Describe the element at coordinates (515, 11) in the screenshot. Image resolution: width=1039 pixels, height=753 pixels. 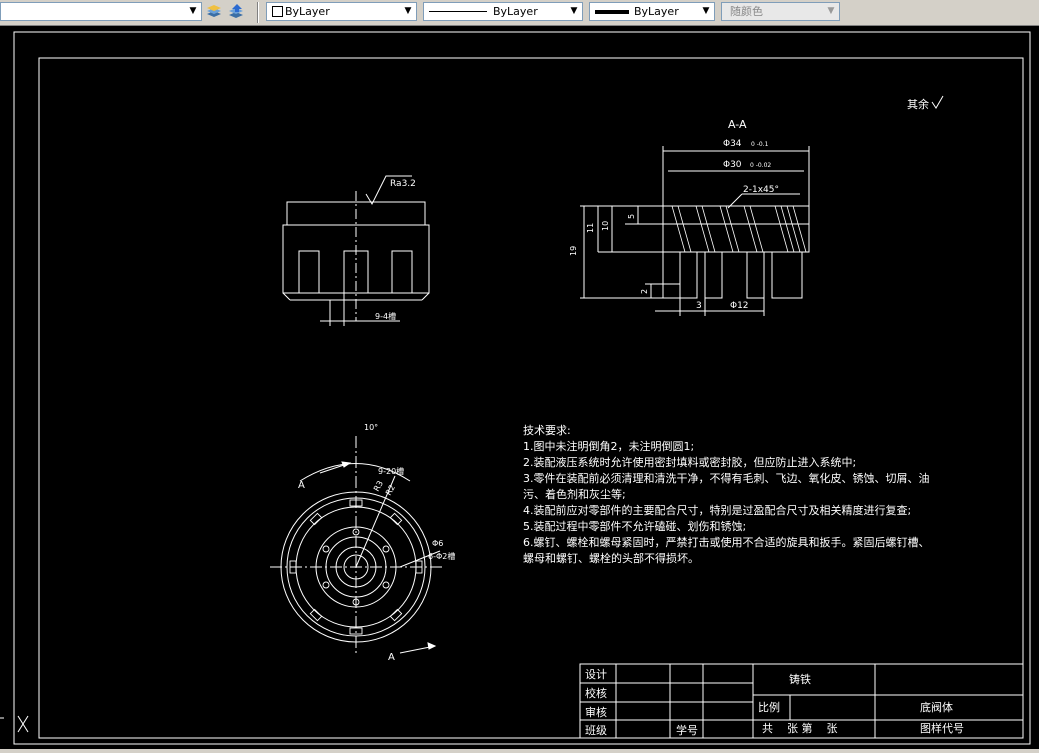
I see `linetype-combo-value: ByLayer` at that location.